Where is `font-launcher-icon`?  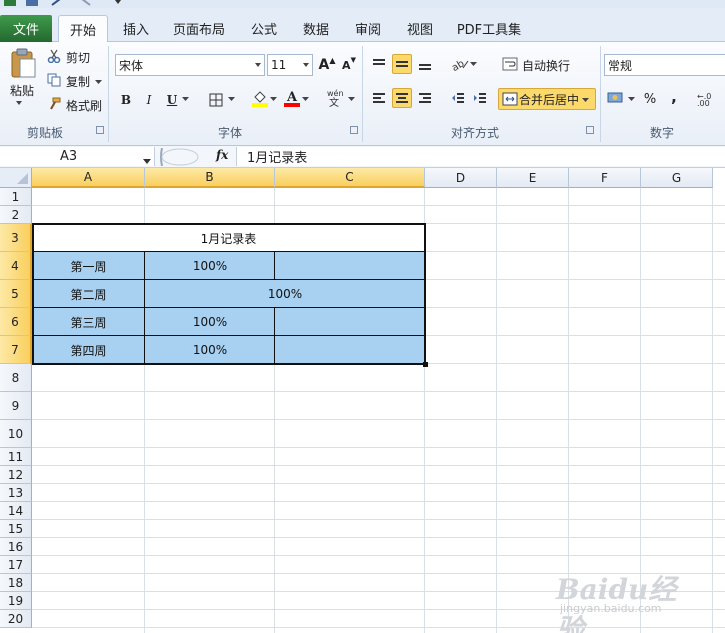 font-launcher-icon is located at coordinates (354, 130).